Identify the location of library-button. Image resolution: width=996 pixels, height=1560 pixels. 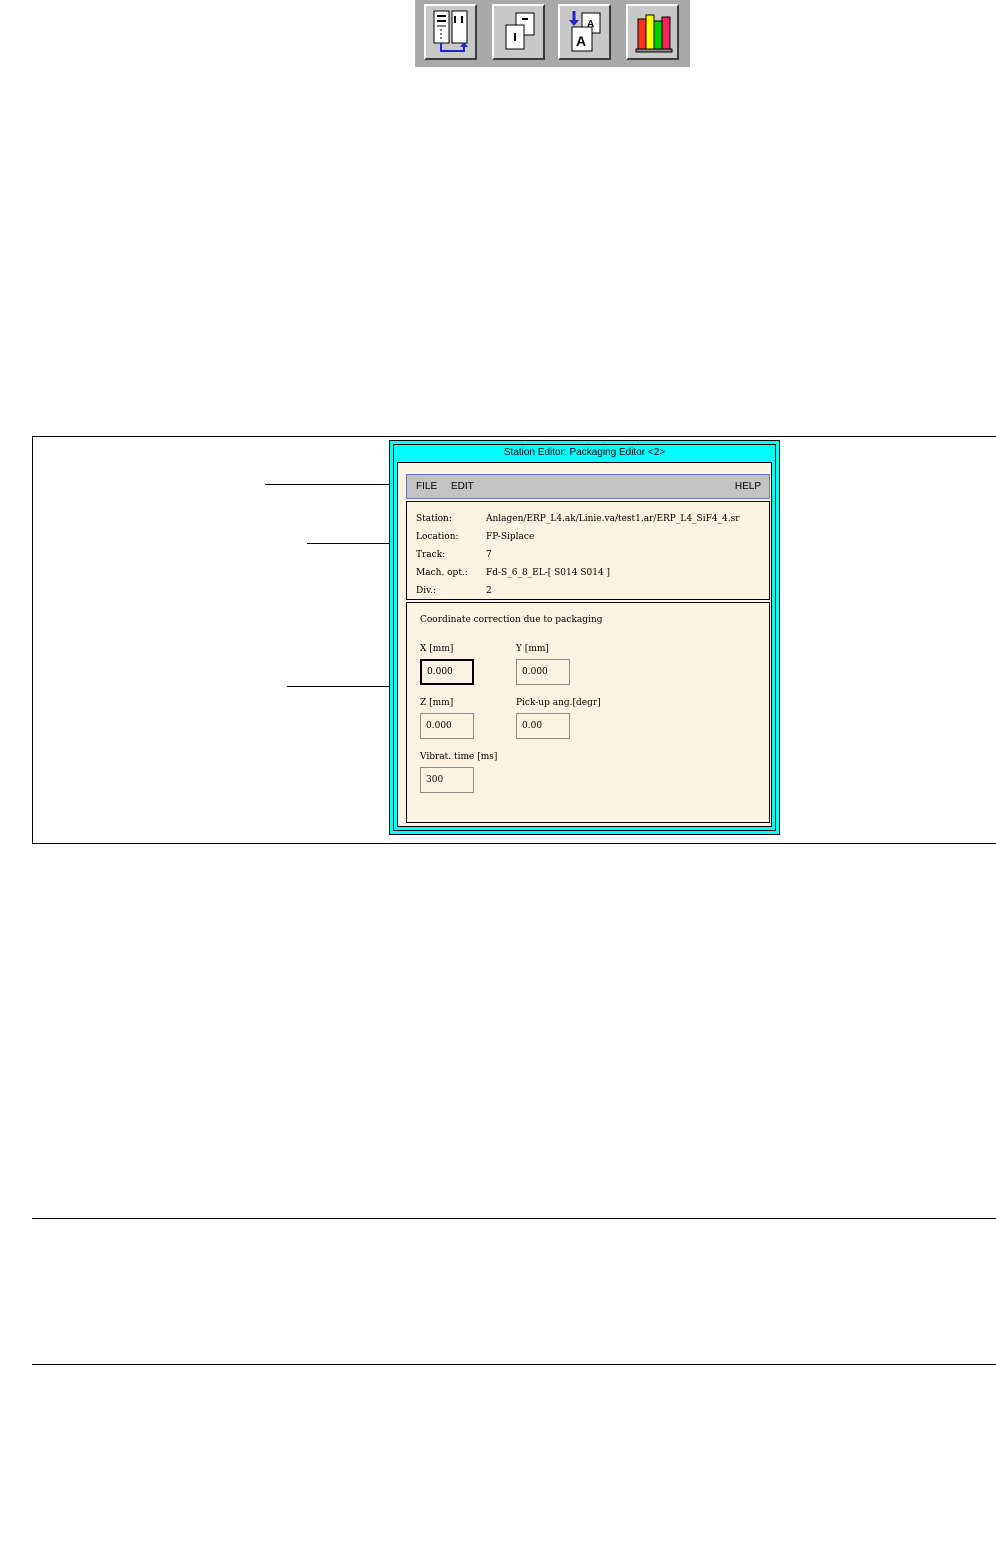
(652, 32).